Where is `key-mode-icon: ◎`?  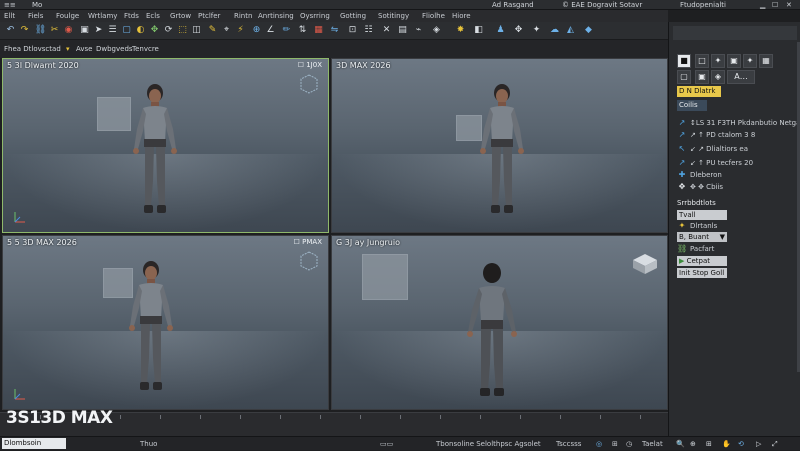 key-mode-icon: ◎ is located at coordinates (599, 444).